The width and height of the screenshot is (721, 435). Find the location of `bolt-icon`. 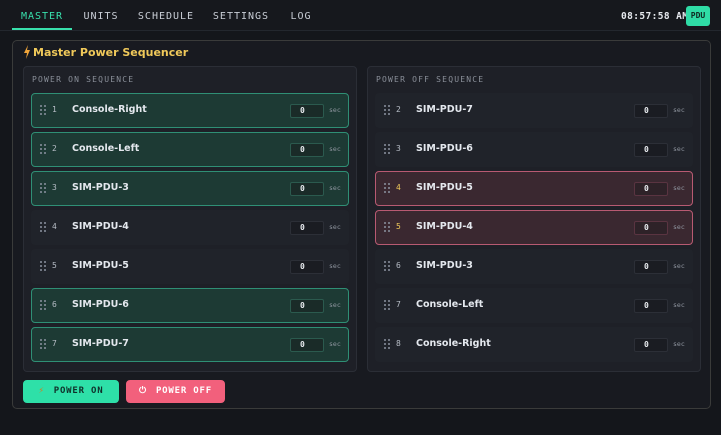

bolt-icon is located at coordinates (27, 52).